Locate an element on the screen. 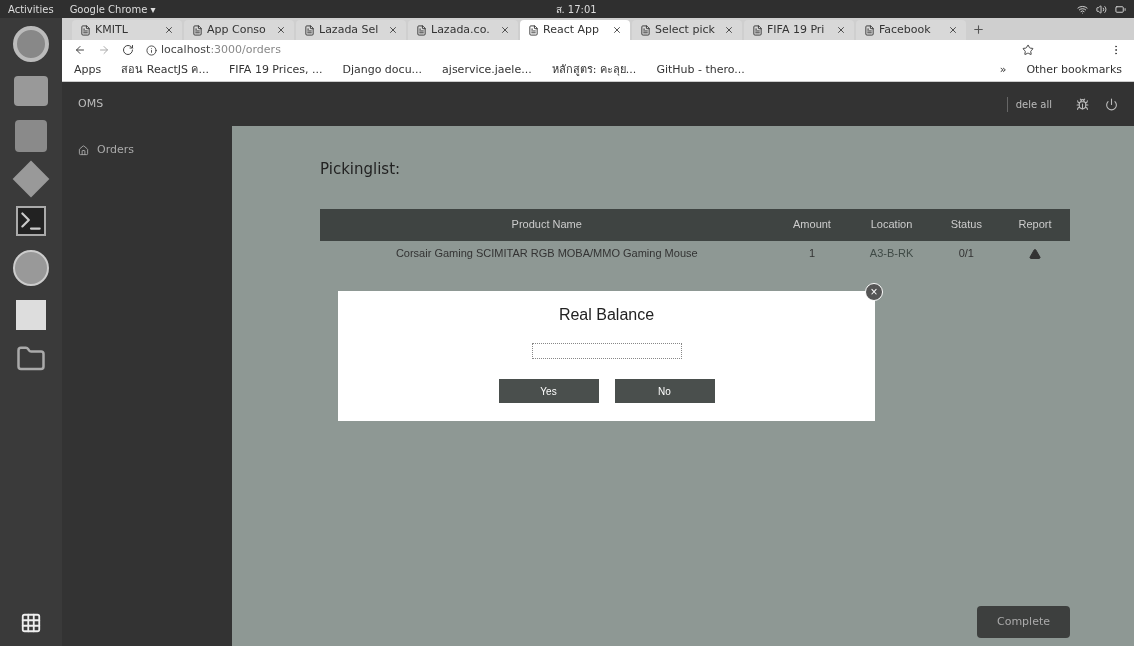 The width and height of the screenshot is (1134, 646). bookmarks-overflow: » is located at coordinates (1003, 70).